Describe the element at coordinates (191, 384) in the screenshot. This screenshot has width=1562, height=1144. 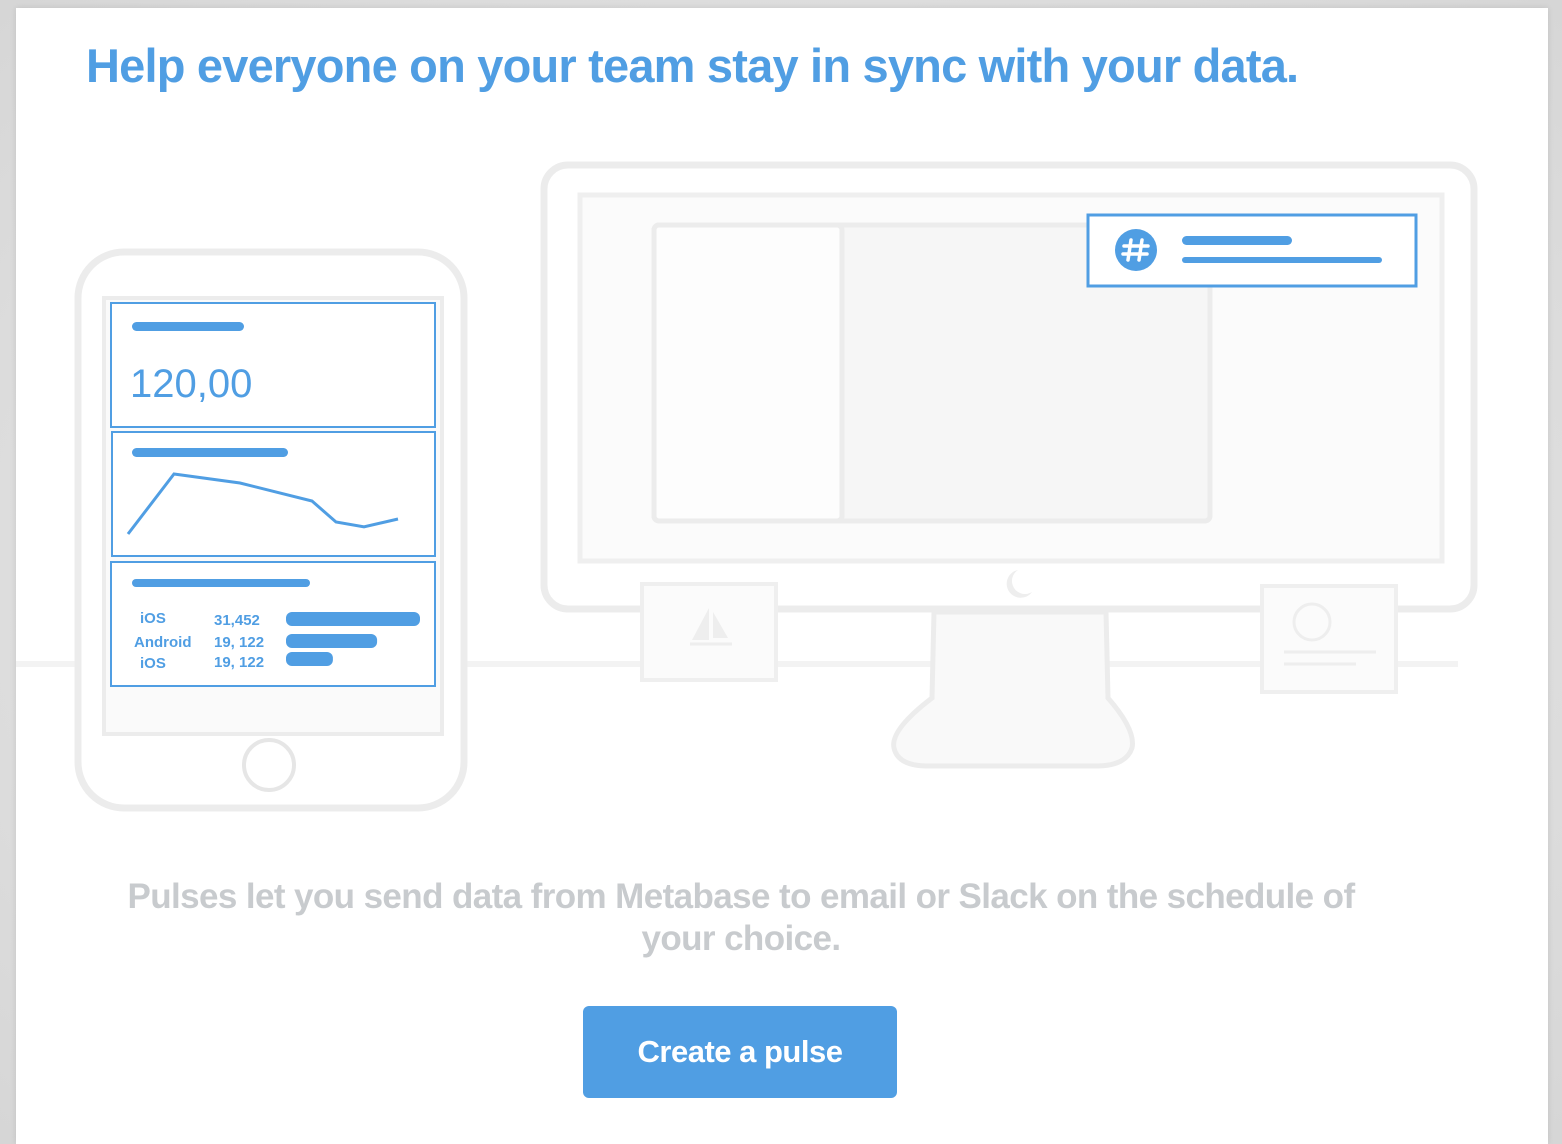
I see `scalar-value: 120,00` at that location.